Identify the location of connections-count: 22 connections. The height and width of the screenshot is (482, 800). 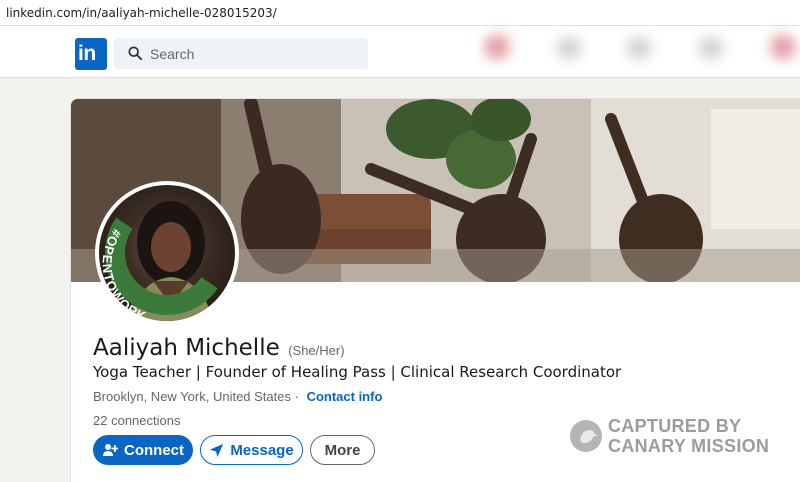
(136, 420).